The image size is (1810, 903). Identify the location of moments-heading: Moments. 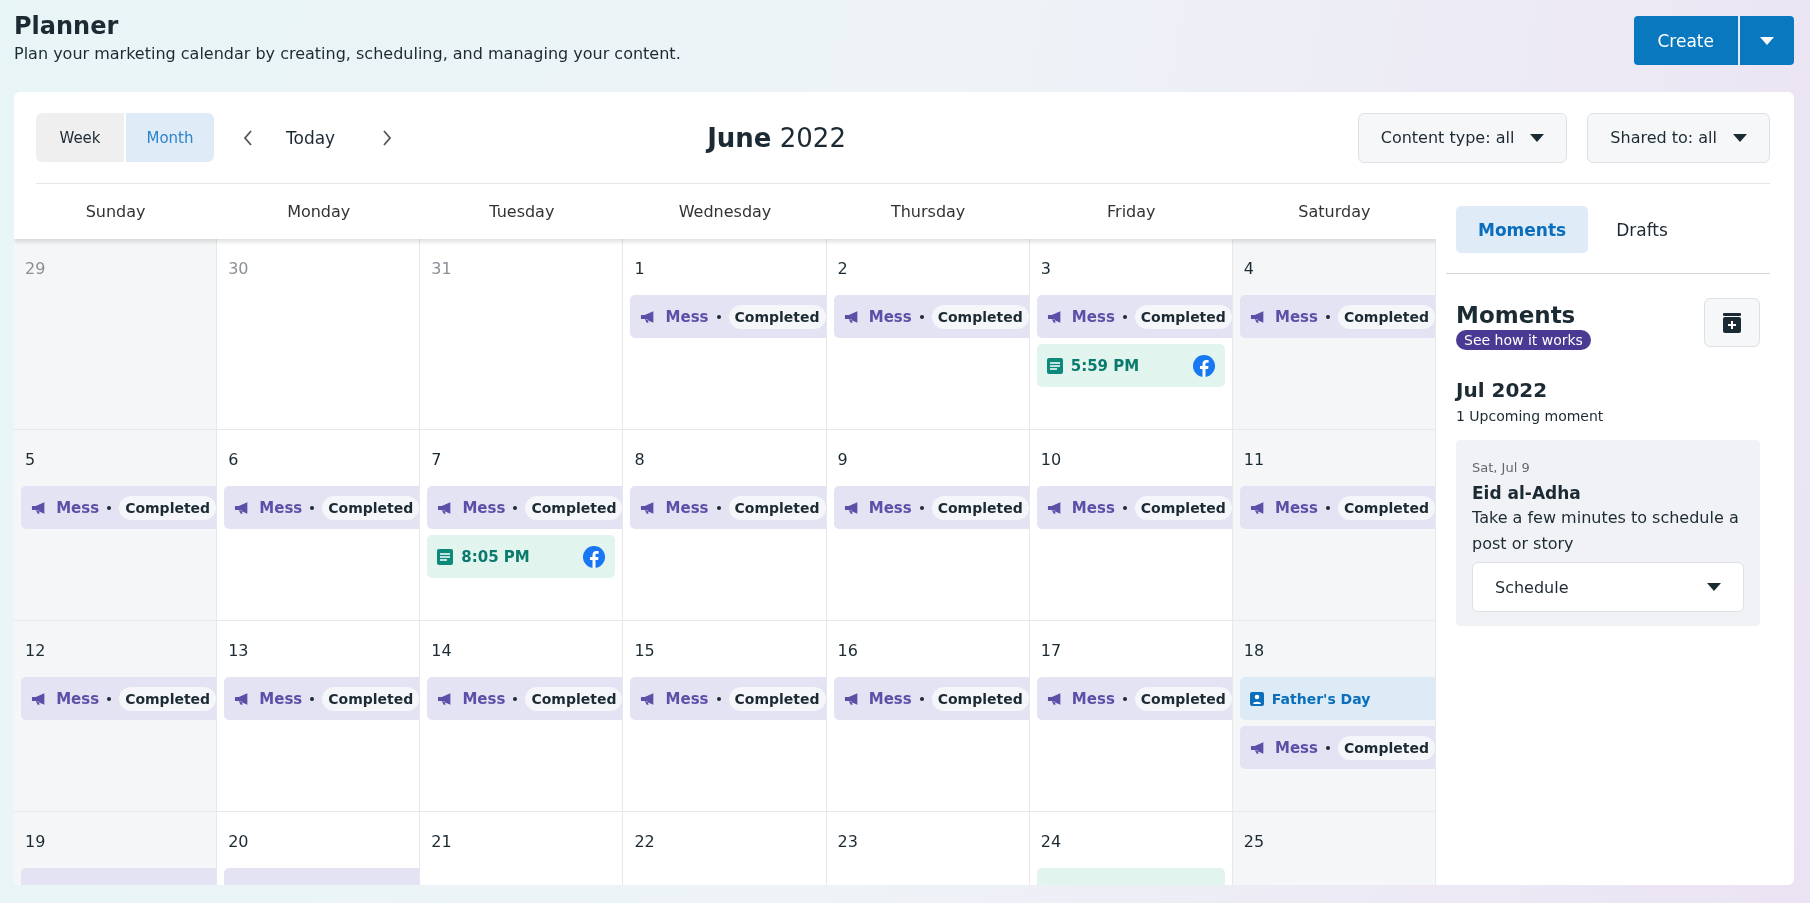
(1516, 315).